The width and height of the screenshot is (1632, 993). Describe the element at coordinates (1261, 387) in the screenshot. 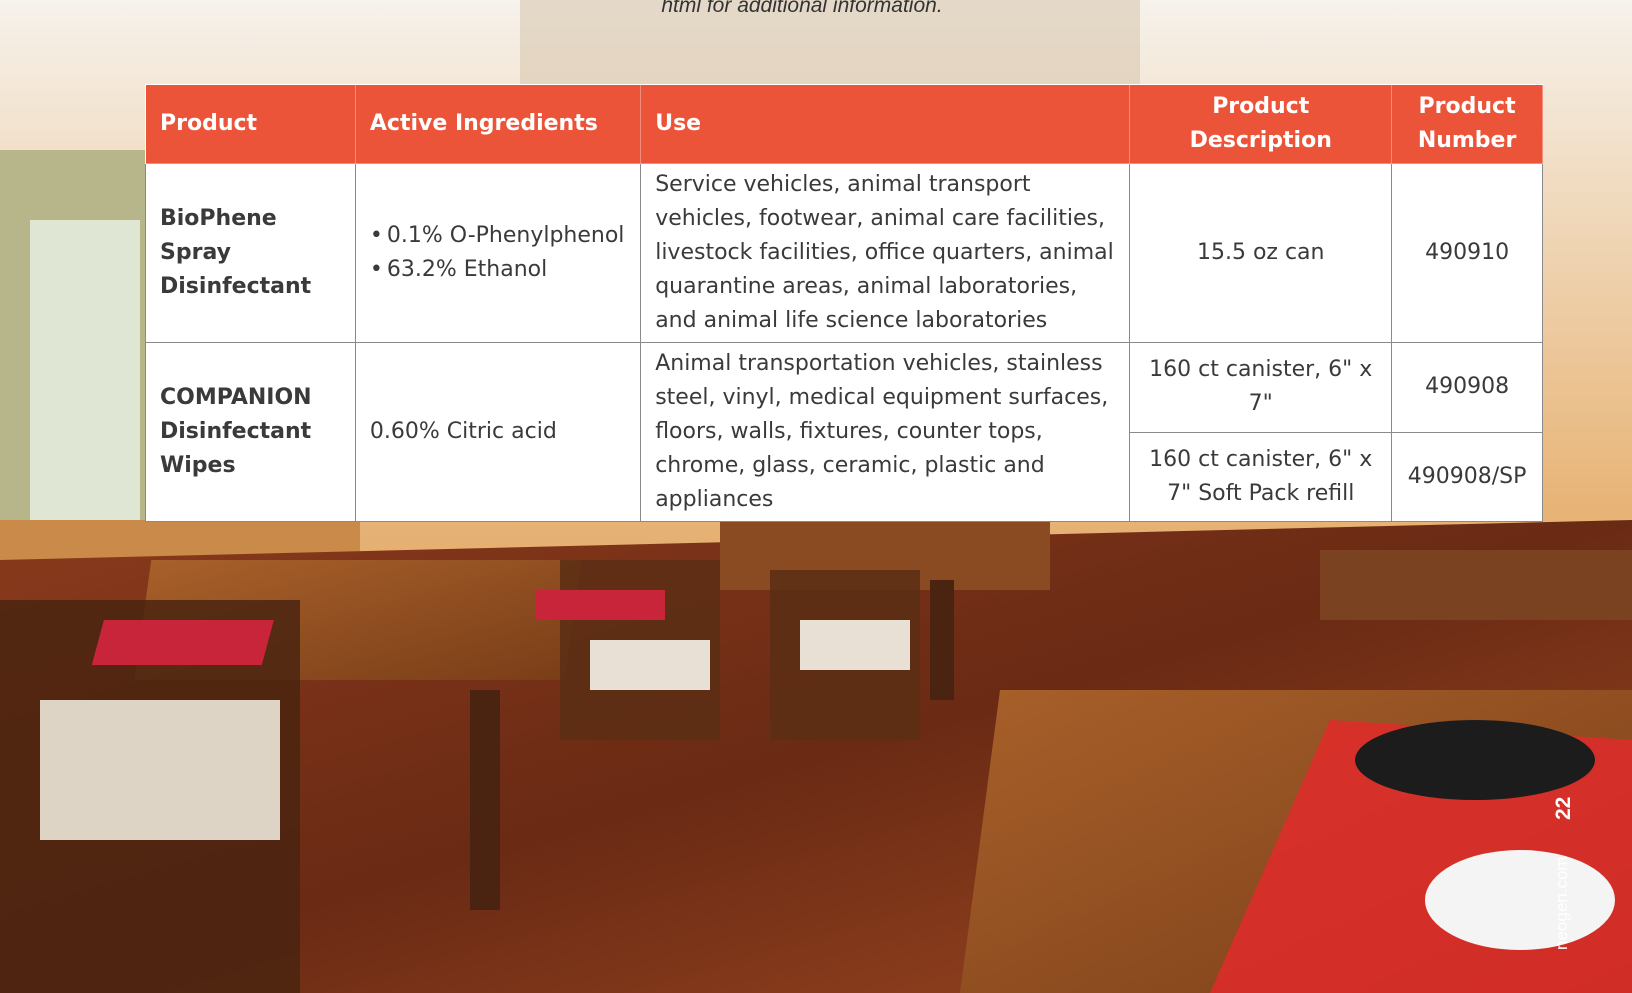

I see `product-description: 160 ct canister, 6" x 7"` at that location.